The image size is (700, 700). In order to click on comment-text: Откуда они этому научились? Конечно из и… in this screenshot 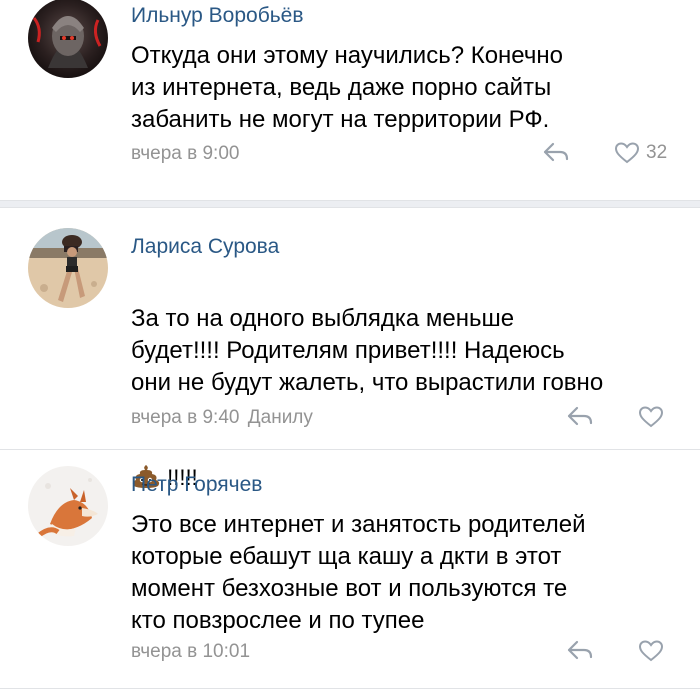, I will do `click(347, 87)`.